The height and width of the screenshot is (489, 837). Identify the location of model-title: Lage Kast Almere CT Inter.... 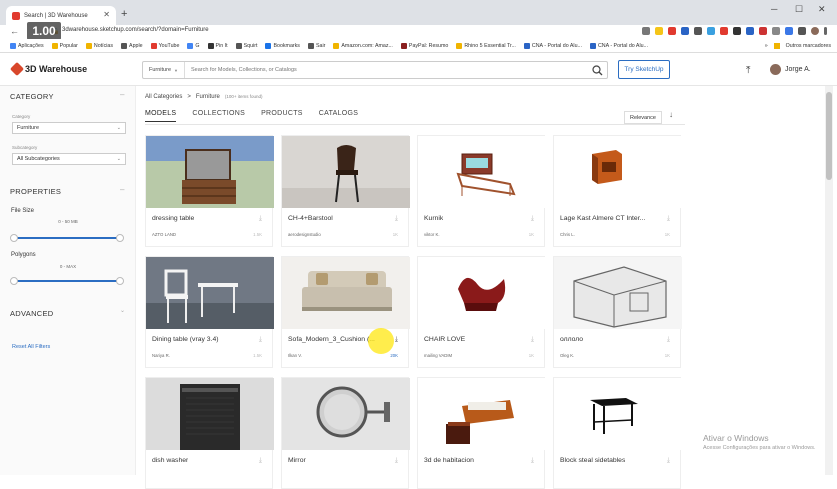
(602, 218).